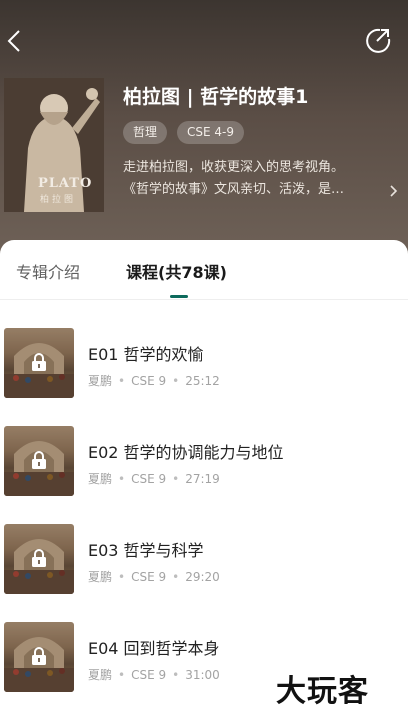  Describe the element at coordinates (378, 40) in the screenshot. I see `share-icon` at that location.